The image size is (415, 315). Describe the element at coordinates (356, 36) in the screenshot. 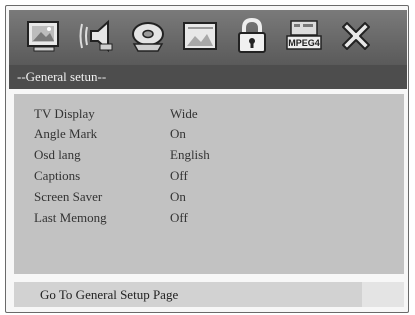

I see `exit-icon` at that location.